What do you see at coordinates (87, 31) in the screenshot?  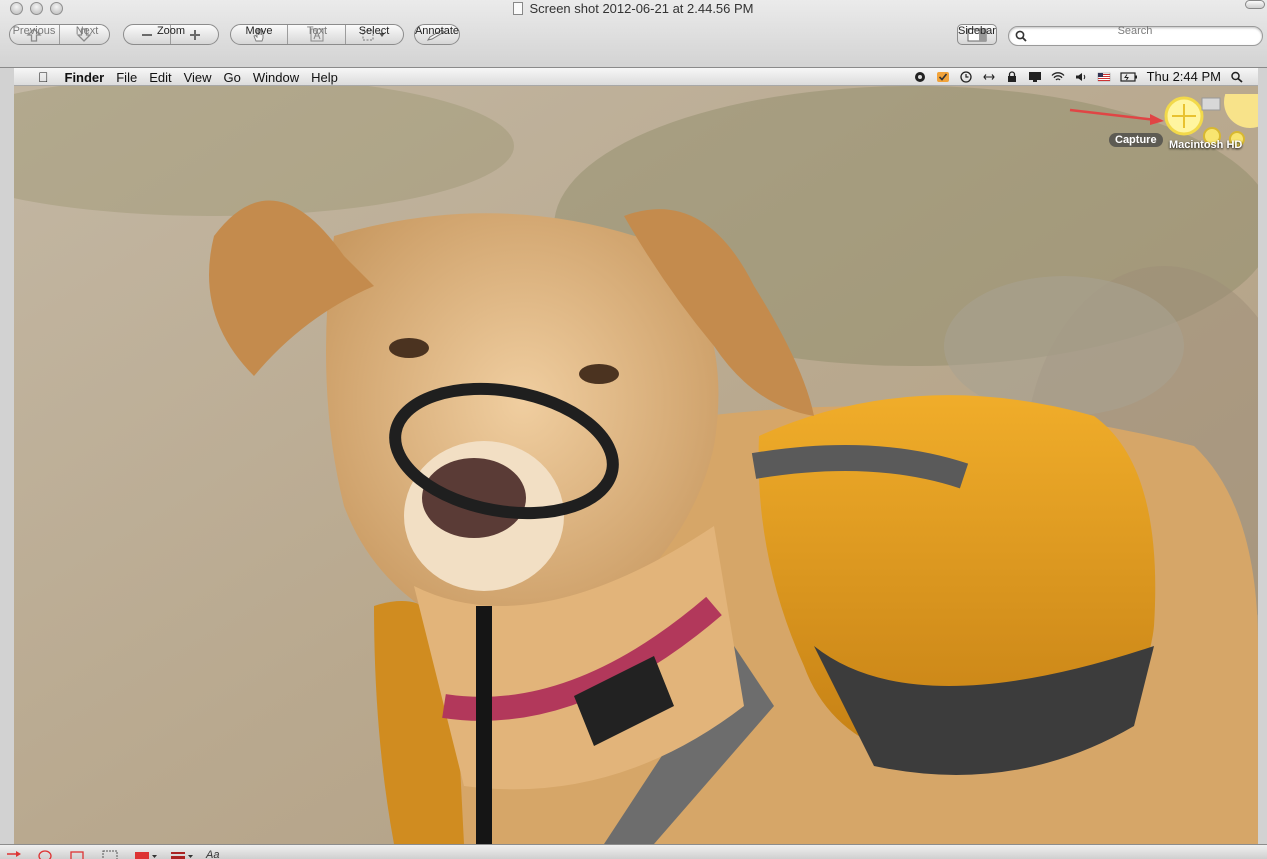 I see `next-label: Next` at bounding box center [87, 31].